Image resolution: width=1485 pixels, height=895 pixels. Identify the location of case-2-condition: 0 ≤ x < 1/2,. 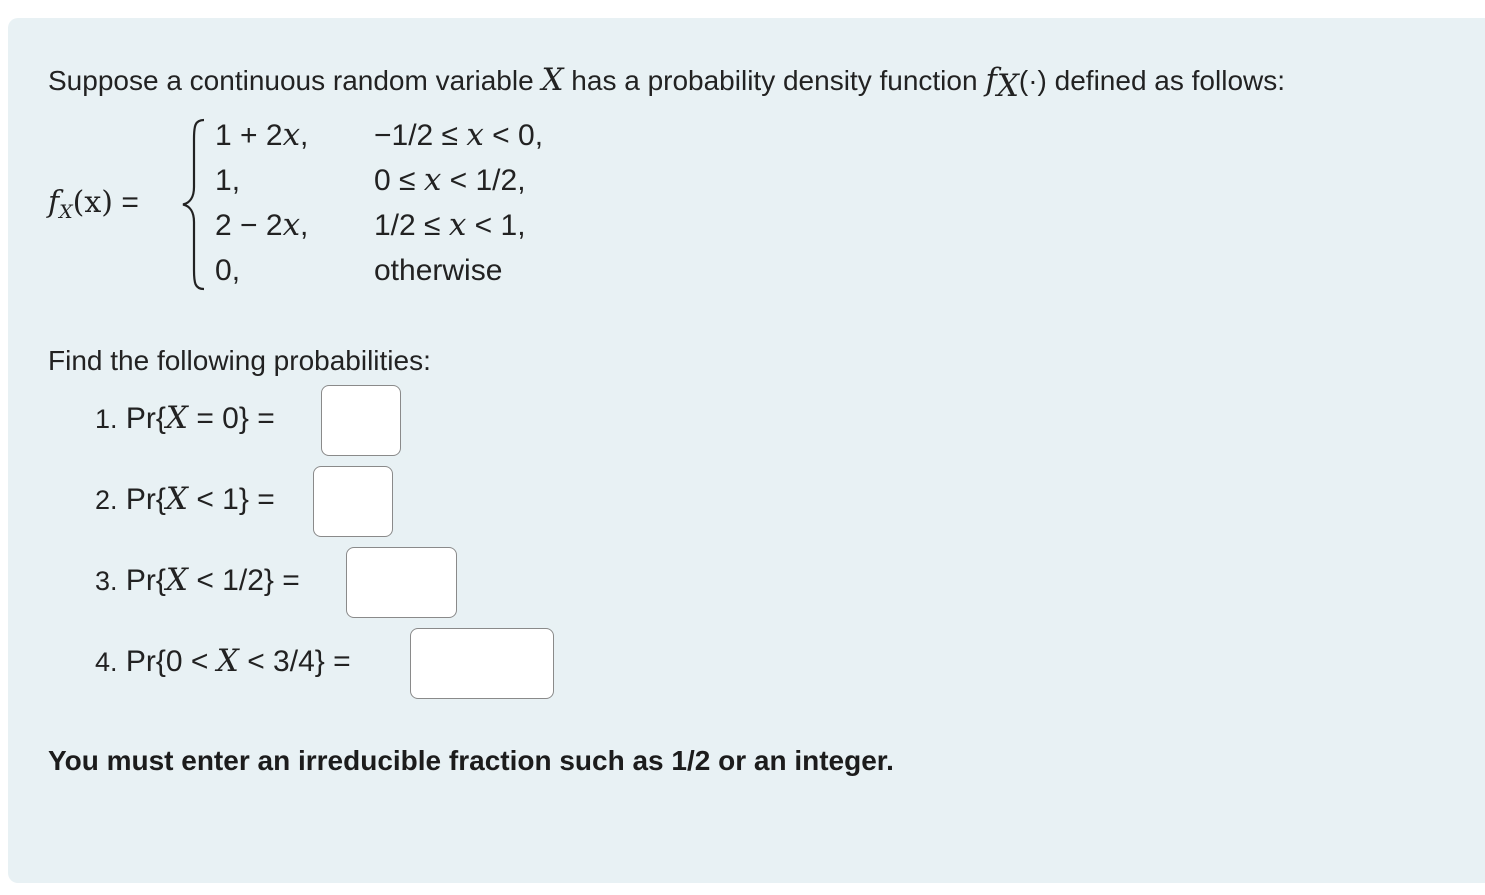
(450, 180).